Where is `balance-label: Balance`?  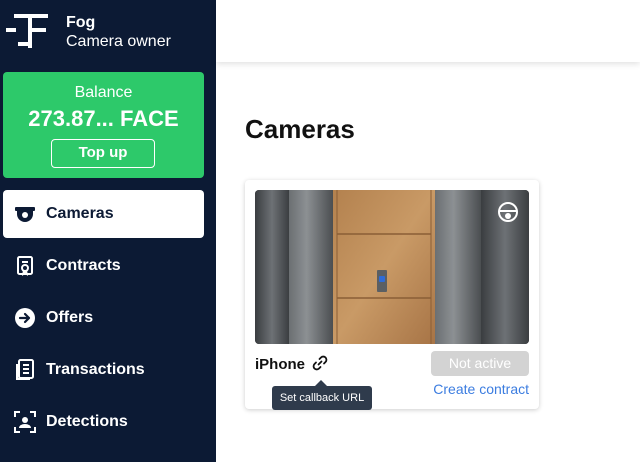
balance-label: Balance is located at coordinates (103, 92).